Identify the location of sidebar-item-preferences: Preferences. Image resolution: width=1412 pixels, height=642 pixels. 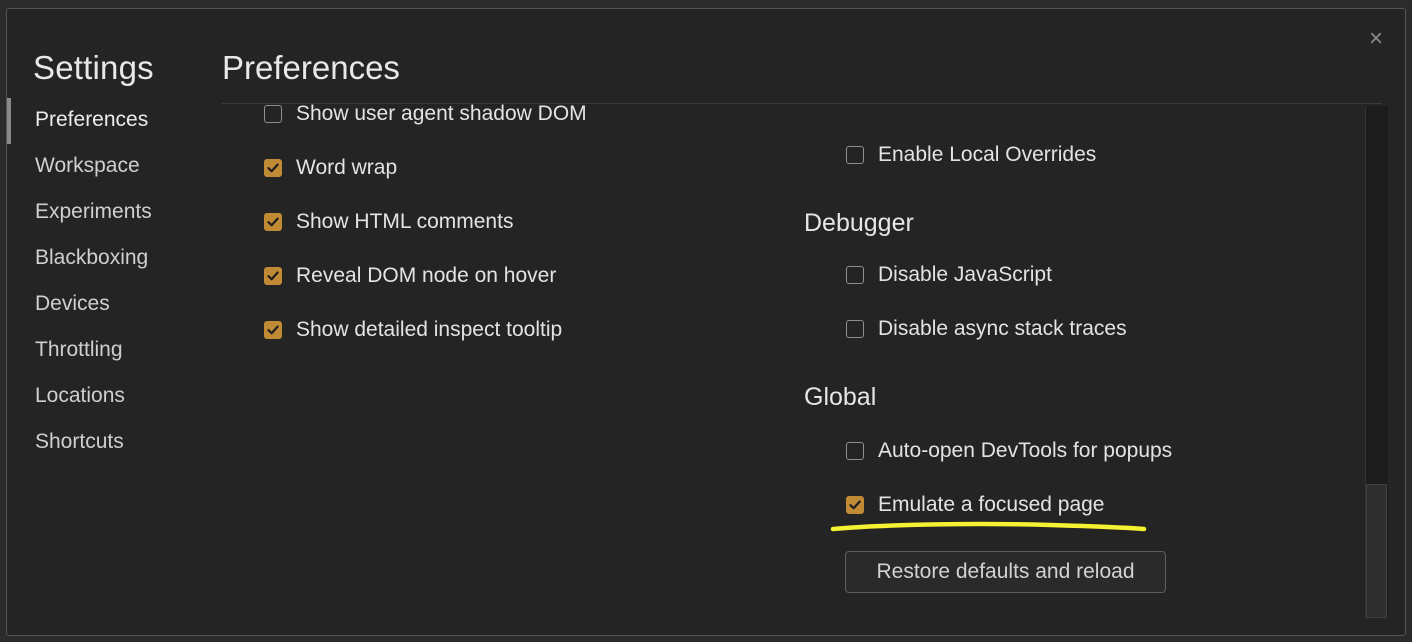
(107, 120).